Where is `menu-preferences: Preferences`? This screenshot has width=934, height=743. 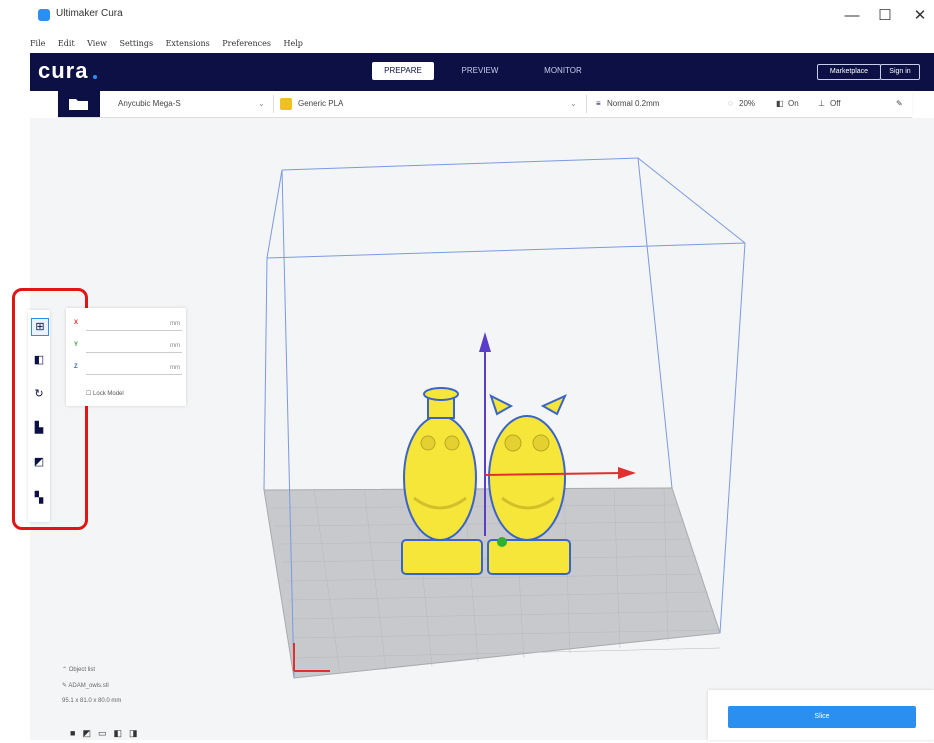
menu-preferences: Preferences is located at coordinates (246, 43).